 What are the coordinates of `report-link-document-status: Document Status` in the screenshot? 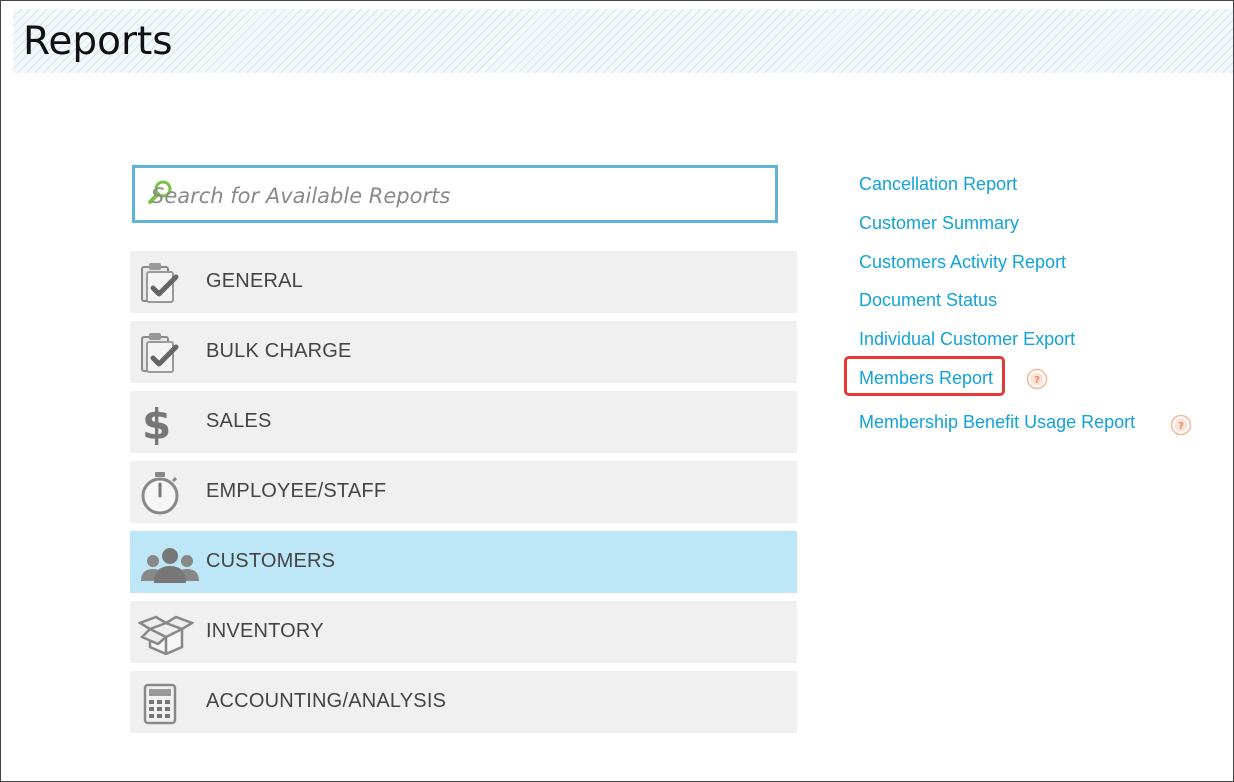 It's located at (928, 300).